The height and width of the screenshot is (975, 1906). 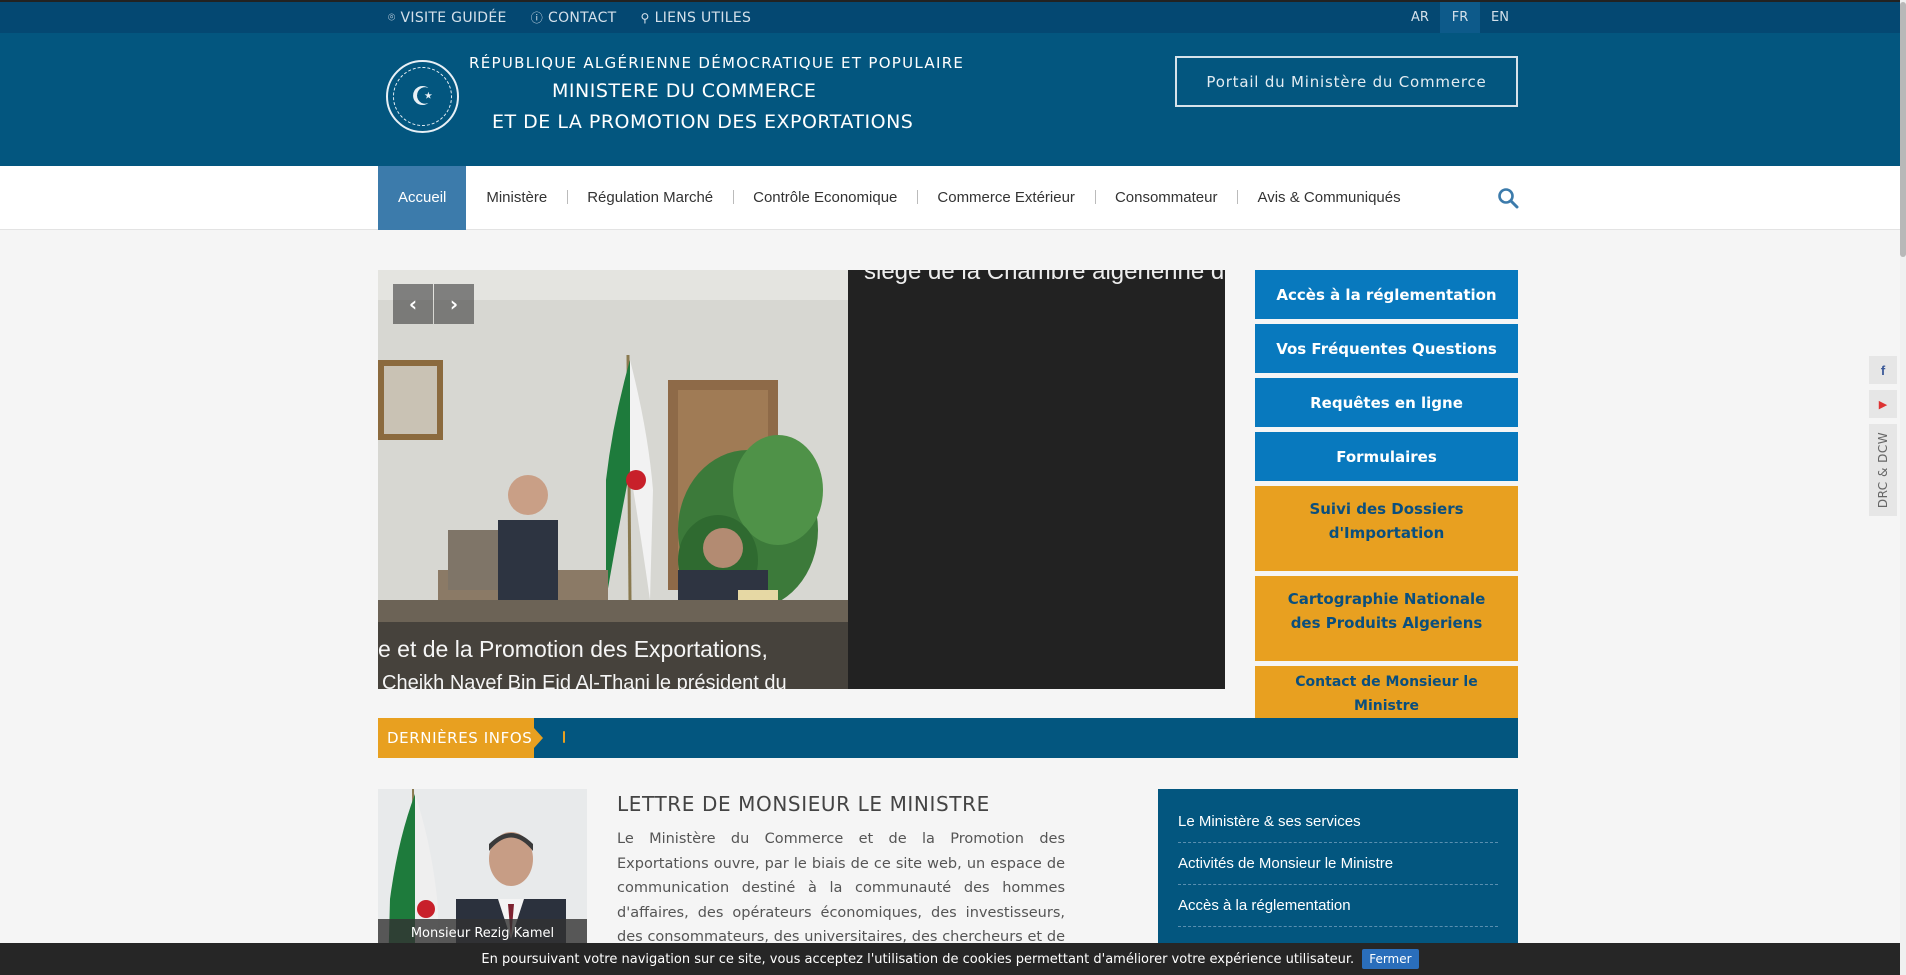 What do you see at coordinates (1006, 198) in the screenshot?
I see `nav-item-commerce-exterieur: Commerce Extérieur` at bounding box center [1006, 198].